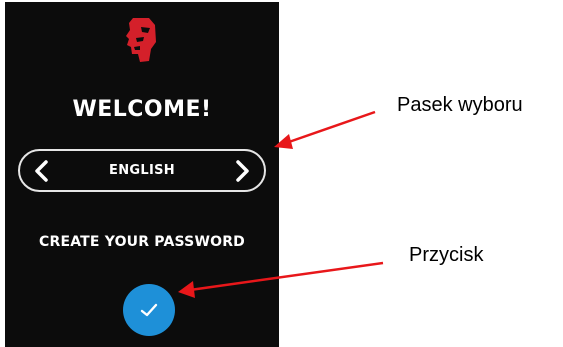 The height and width of the screenshot is (347, 563). Describe the element at coordinates (325, 129) in the screenshot. I see `selector-arrow` at that location.